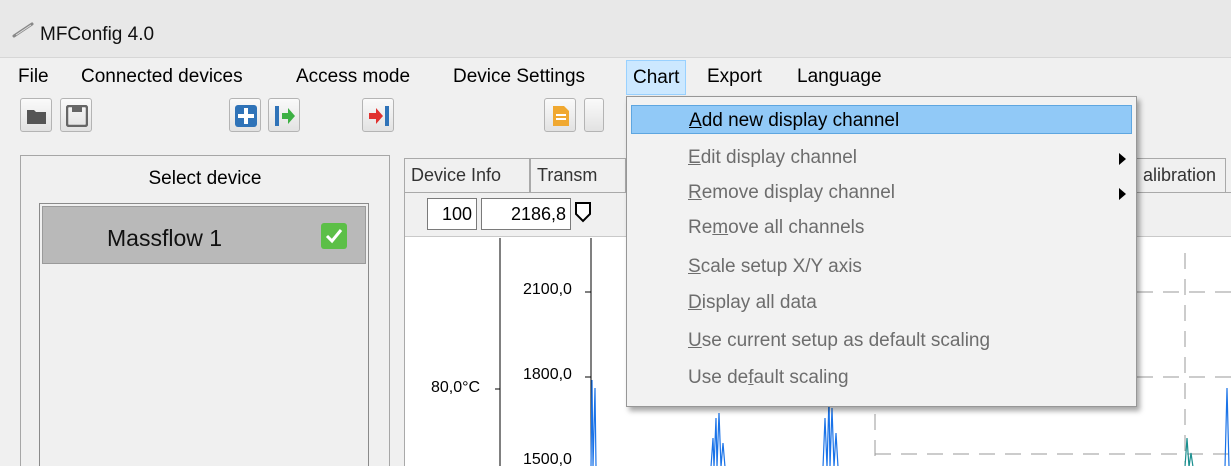  What do you see at coordinates (97, 34) in the screenshot?
I see `window-title: MFConfig 4.0` at bounding box center [97, 34].